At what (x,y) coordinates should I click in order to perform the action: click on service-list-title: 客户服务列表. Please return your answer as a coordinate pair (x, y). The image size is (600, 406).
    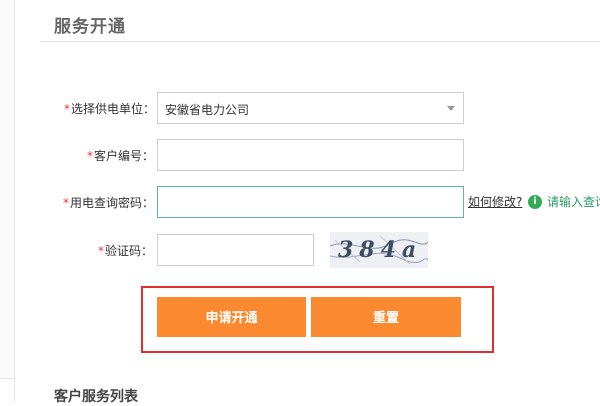
    Looking at the image, I should click on (96, 397).